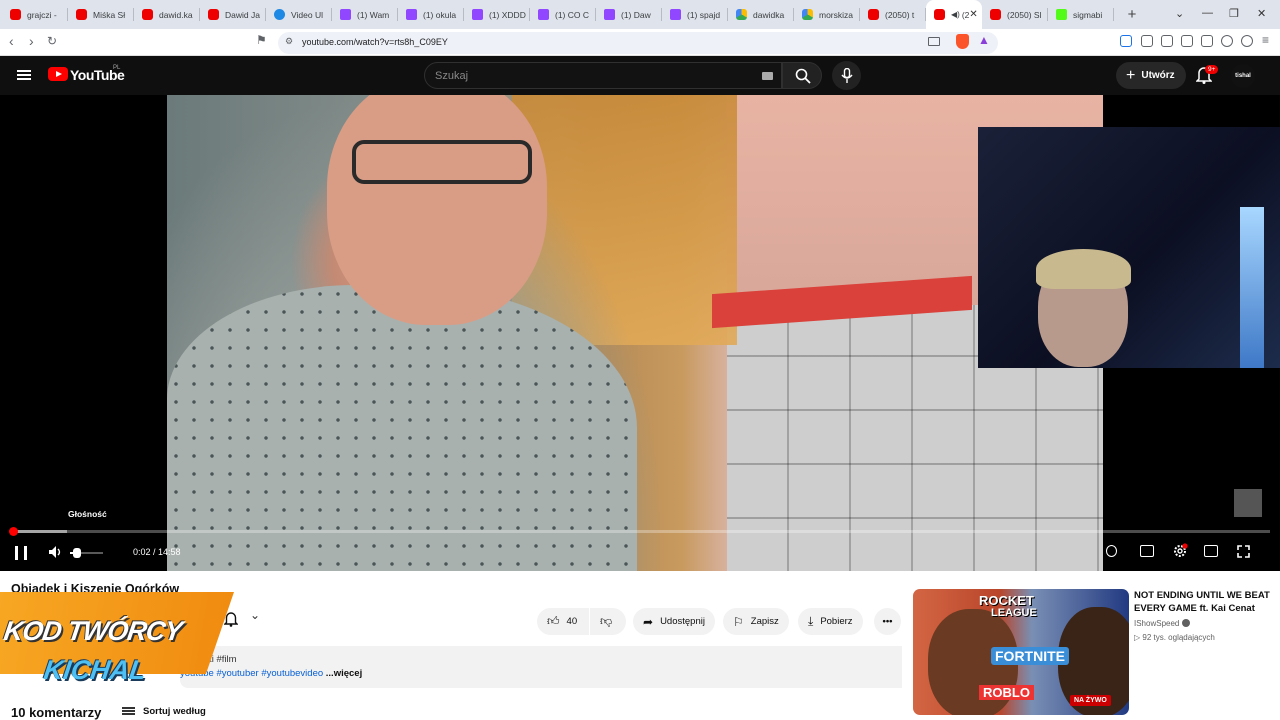  What do you see at coordinates (603, 75) in the screenshot?
I see `search-input: Szukaj` at bounding box center [603, 75].